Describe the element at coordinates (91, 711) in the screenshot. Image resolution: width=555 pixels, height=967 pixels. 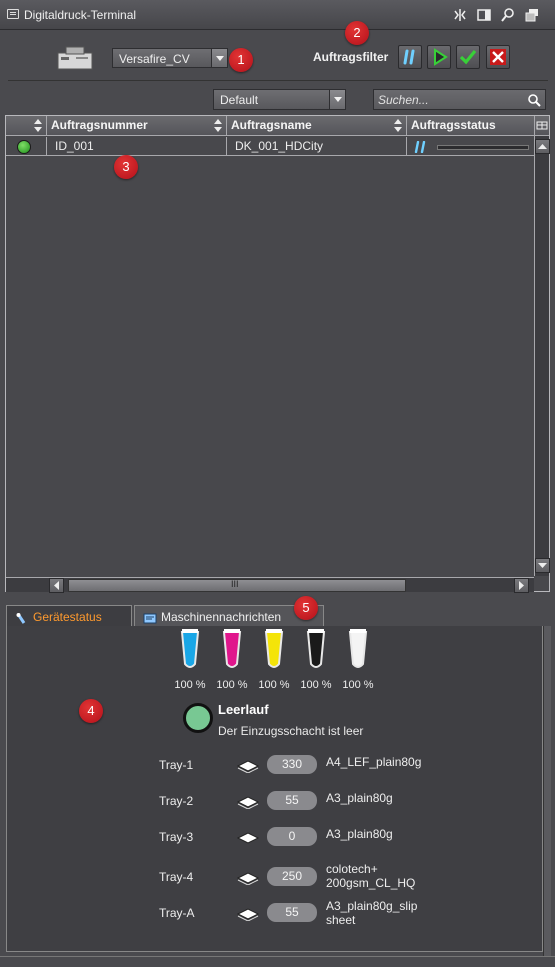
I see `callout-badge-4: 4` at that location.